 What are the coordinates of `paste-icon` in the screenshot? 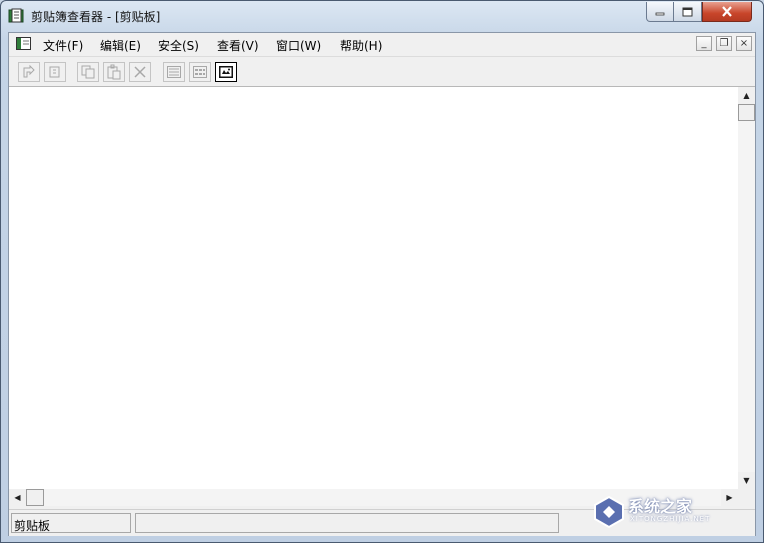 It's located at (114, 72).